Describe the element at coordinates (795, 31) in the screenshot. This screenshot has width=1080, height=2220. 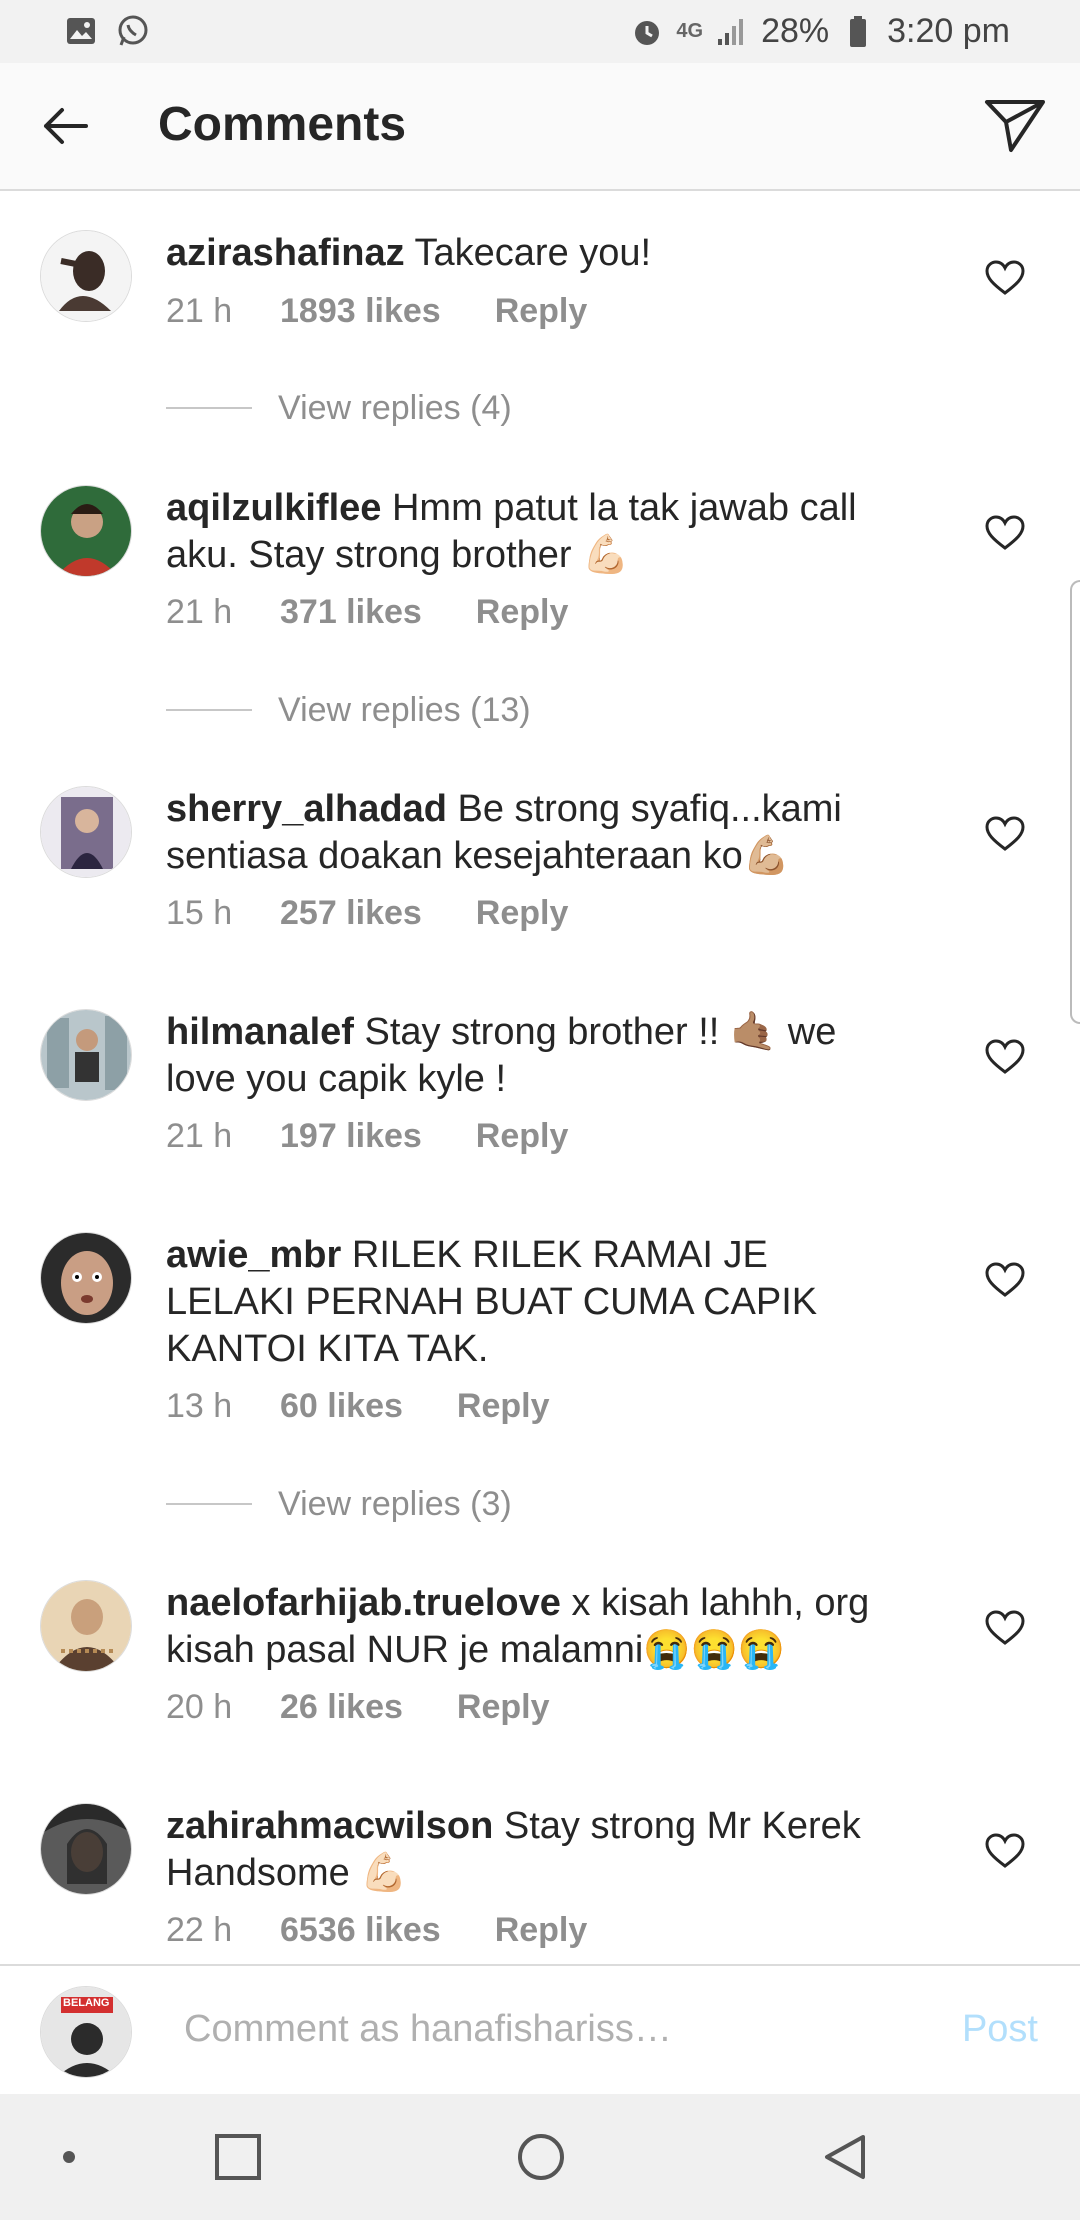
I see `battery-percent: 28%` at that location.